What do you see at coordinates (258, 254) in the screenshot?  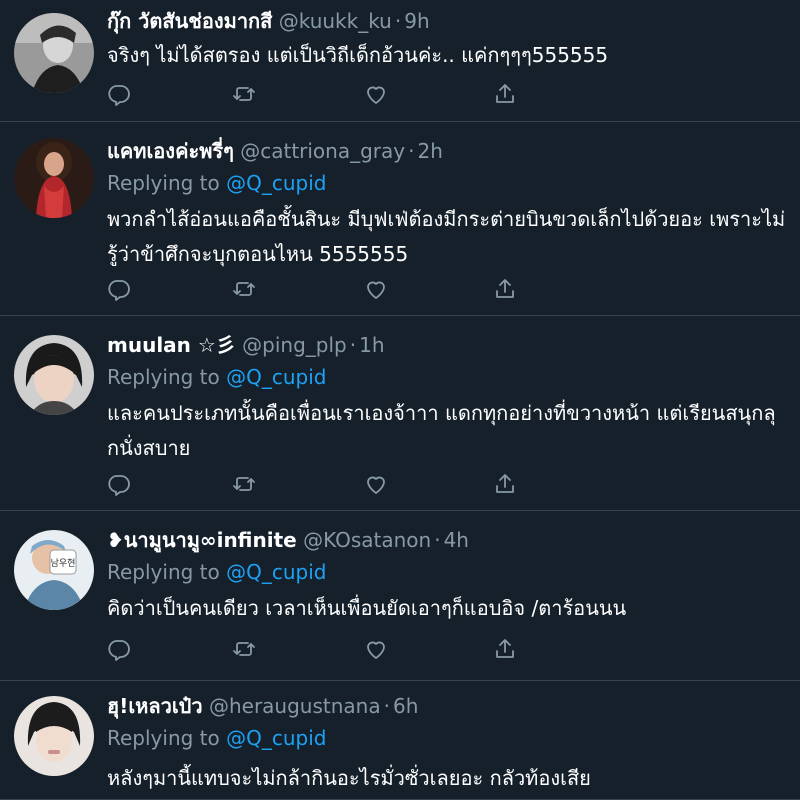 I see `tweet-text-line: รู้ว่าข้าศึกจะบุกตอนไหน 5555555` at bounding box center [258, 254].